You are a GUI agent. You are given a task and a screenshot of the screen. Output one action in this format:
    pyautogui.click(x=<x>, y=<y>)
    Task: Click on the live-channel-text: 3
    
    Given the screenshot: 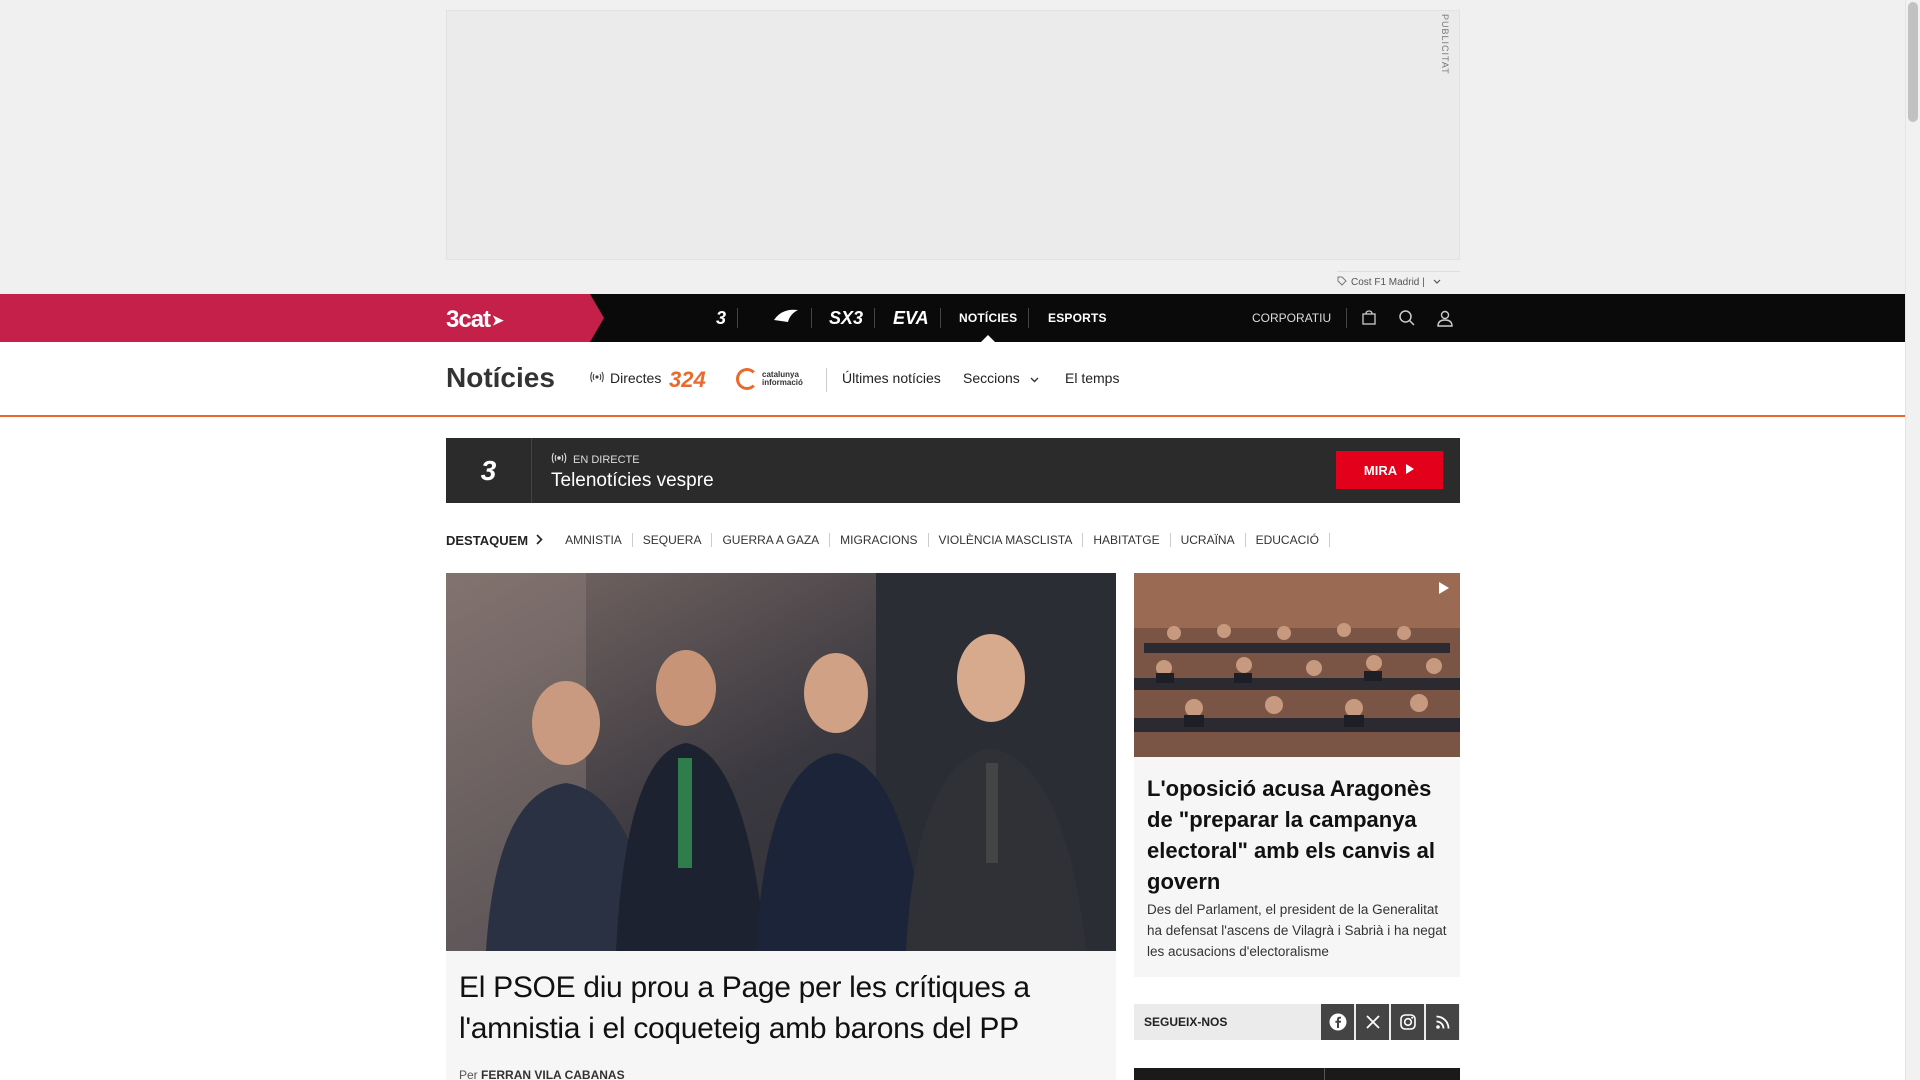 What is the action you would take?
    pyautogui.click(x=488, y=470)
    